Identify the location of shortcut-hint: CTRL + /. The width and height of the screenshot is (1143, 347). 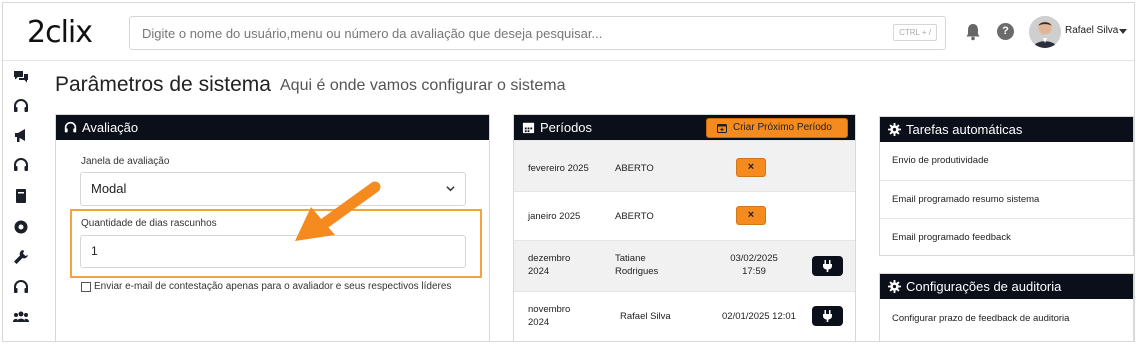
(915, 32).